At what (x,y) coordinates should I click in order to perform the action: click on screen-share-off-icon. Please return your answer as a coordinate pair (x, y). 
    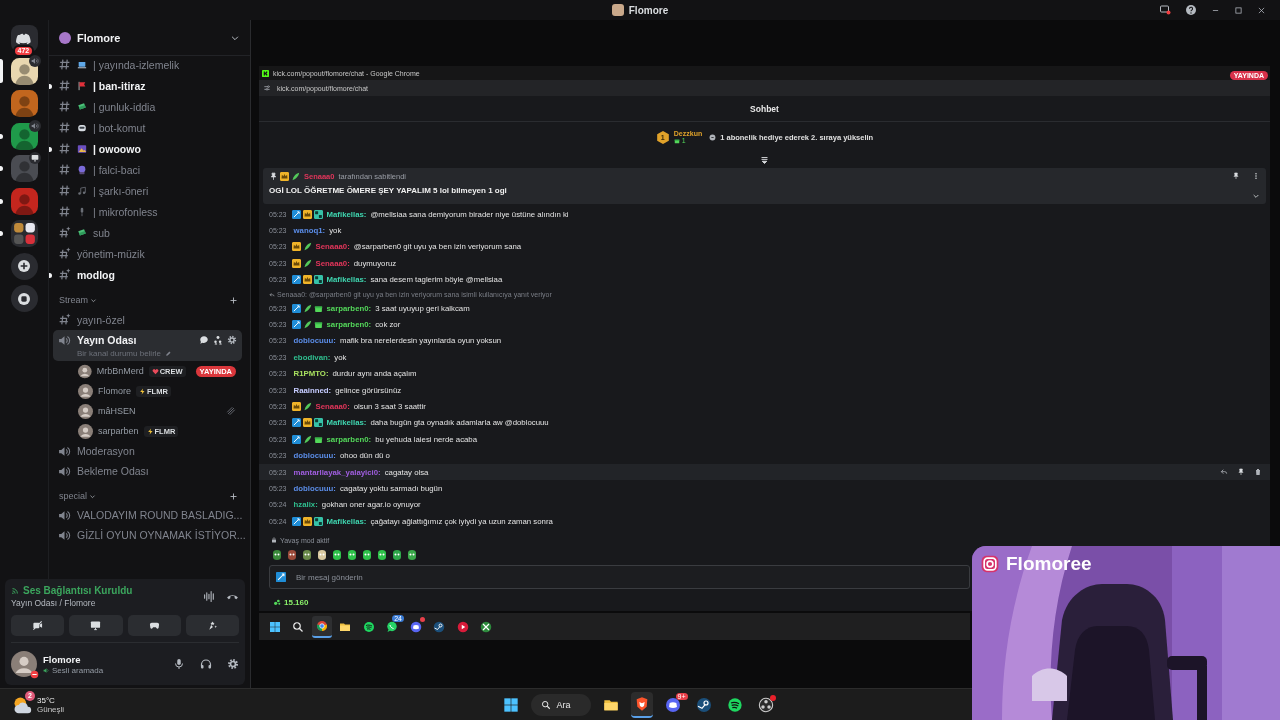
    Looking at the image, I should click on (1165, 10).